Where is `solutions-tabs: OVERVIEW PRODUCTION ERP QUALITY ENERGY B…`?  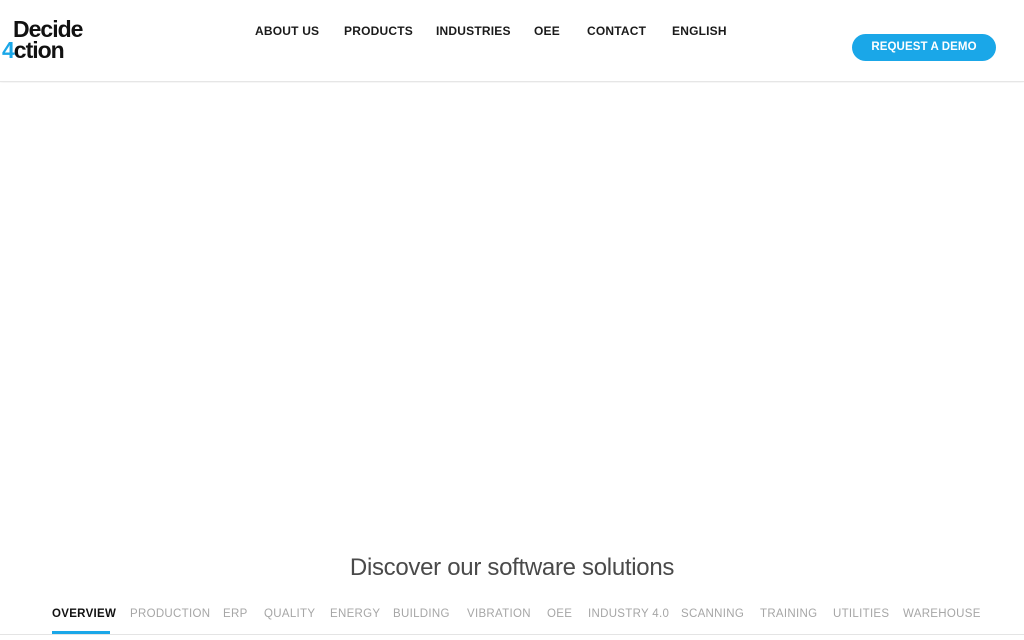
solutions-tabs: OVERVIEW PRODUCTION ERP QUALITY ENERGY B… is located at coordinates (512, 623).